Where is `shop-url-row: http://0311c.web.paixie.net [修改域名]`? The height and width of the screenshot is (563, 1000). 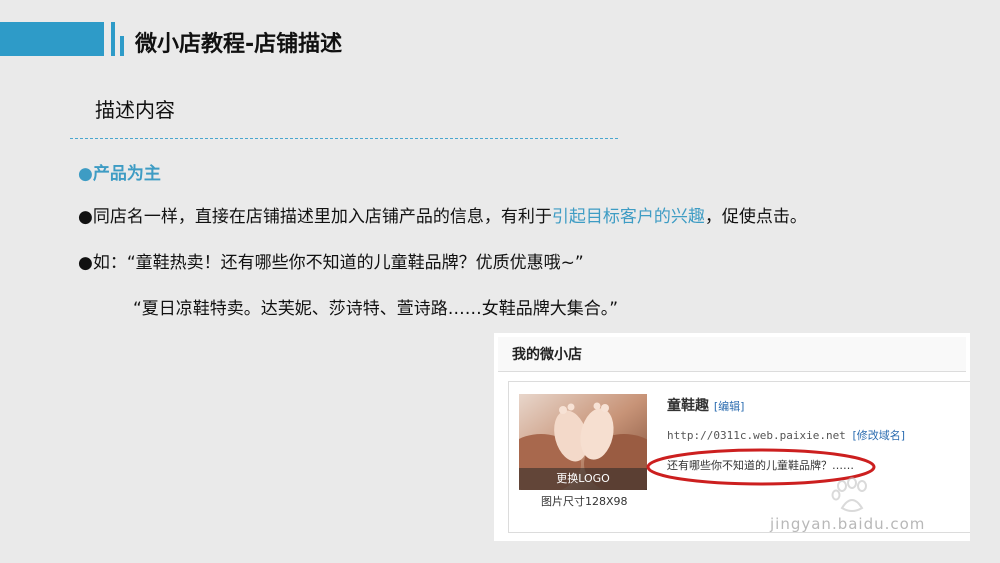
shop-url-row: http://0311c.web.paixie.net [修改域名] is located at coordinates (786, 436).